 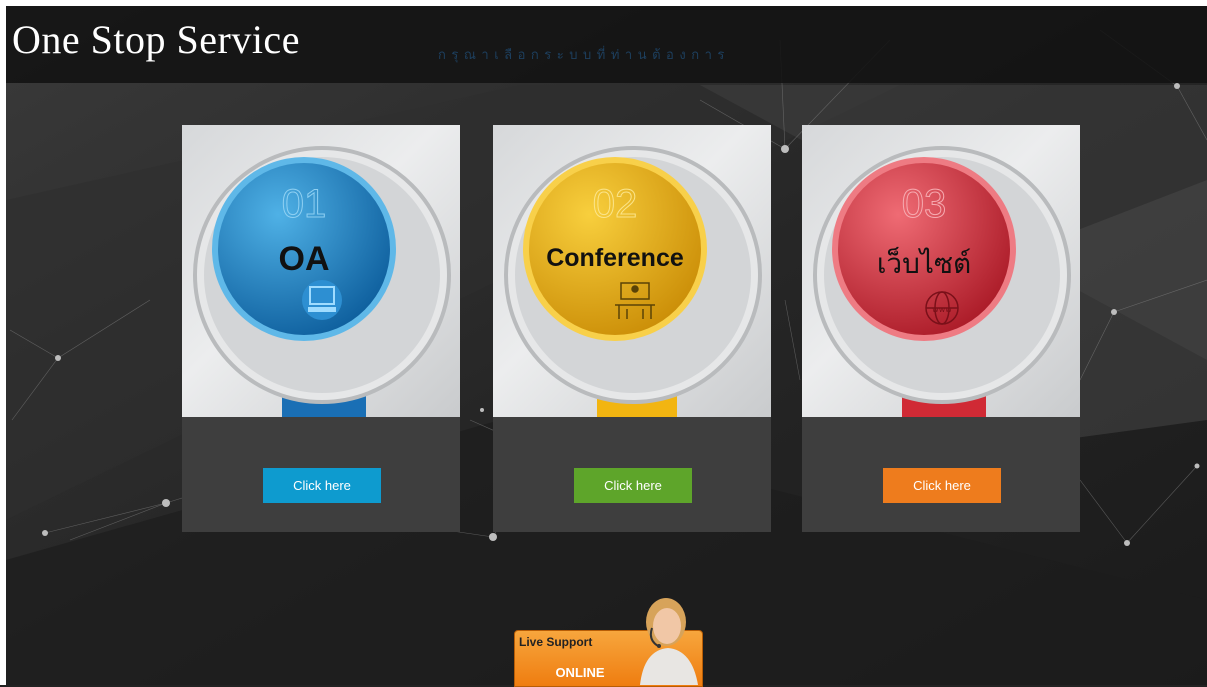 I want to click on card-label-website: เว็บไซต์, so click(x=924, y=263).